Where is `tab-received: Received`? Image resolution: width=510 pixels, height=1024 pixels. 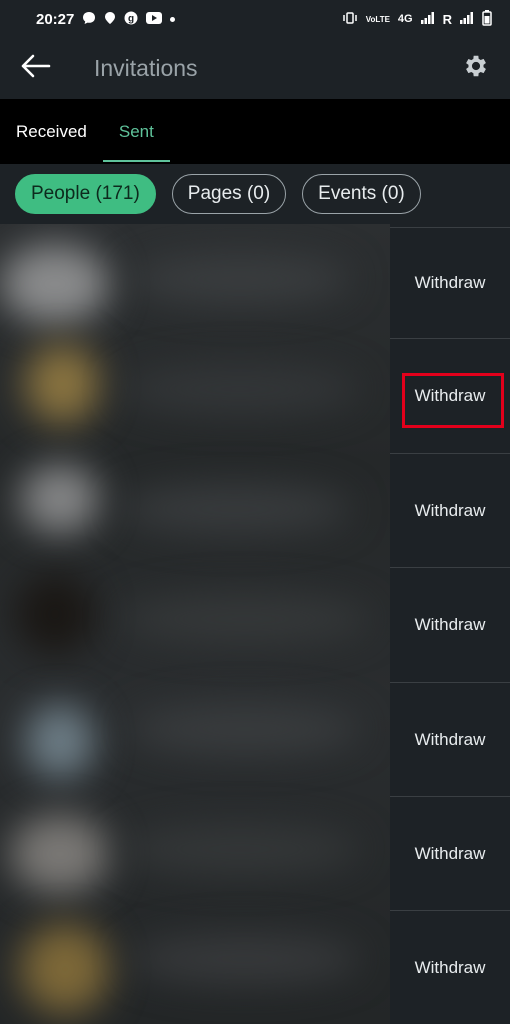 tab-received: Received is located at coordinates (51, 131).